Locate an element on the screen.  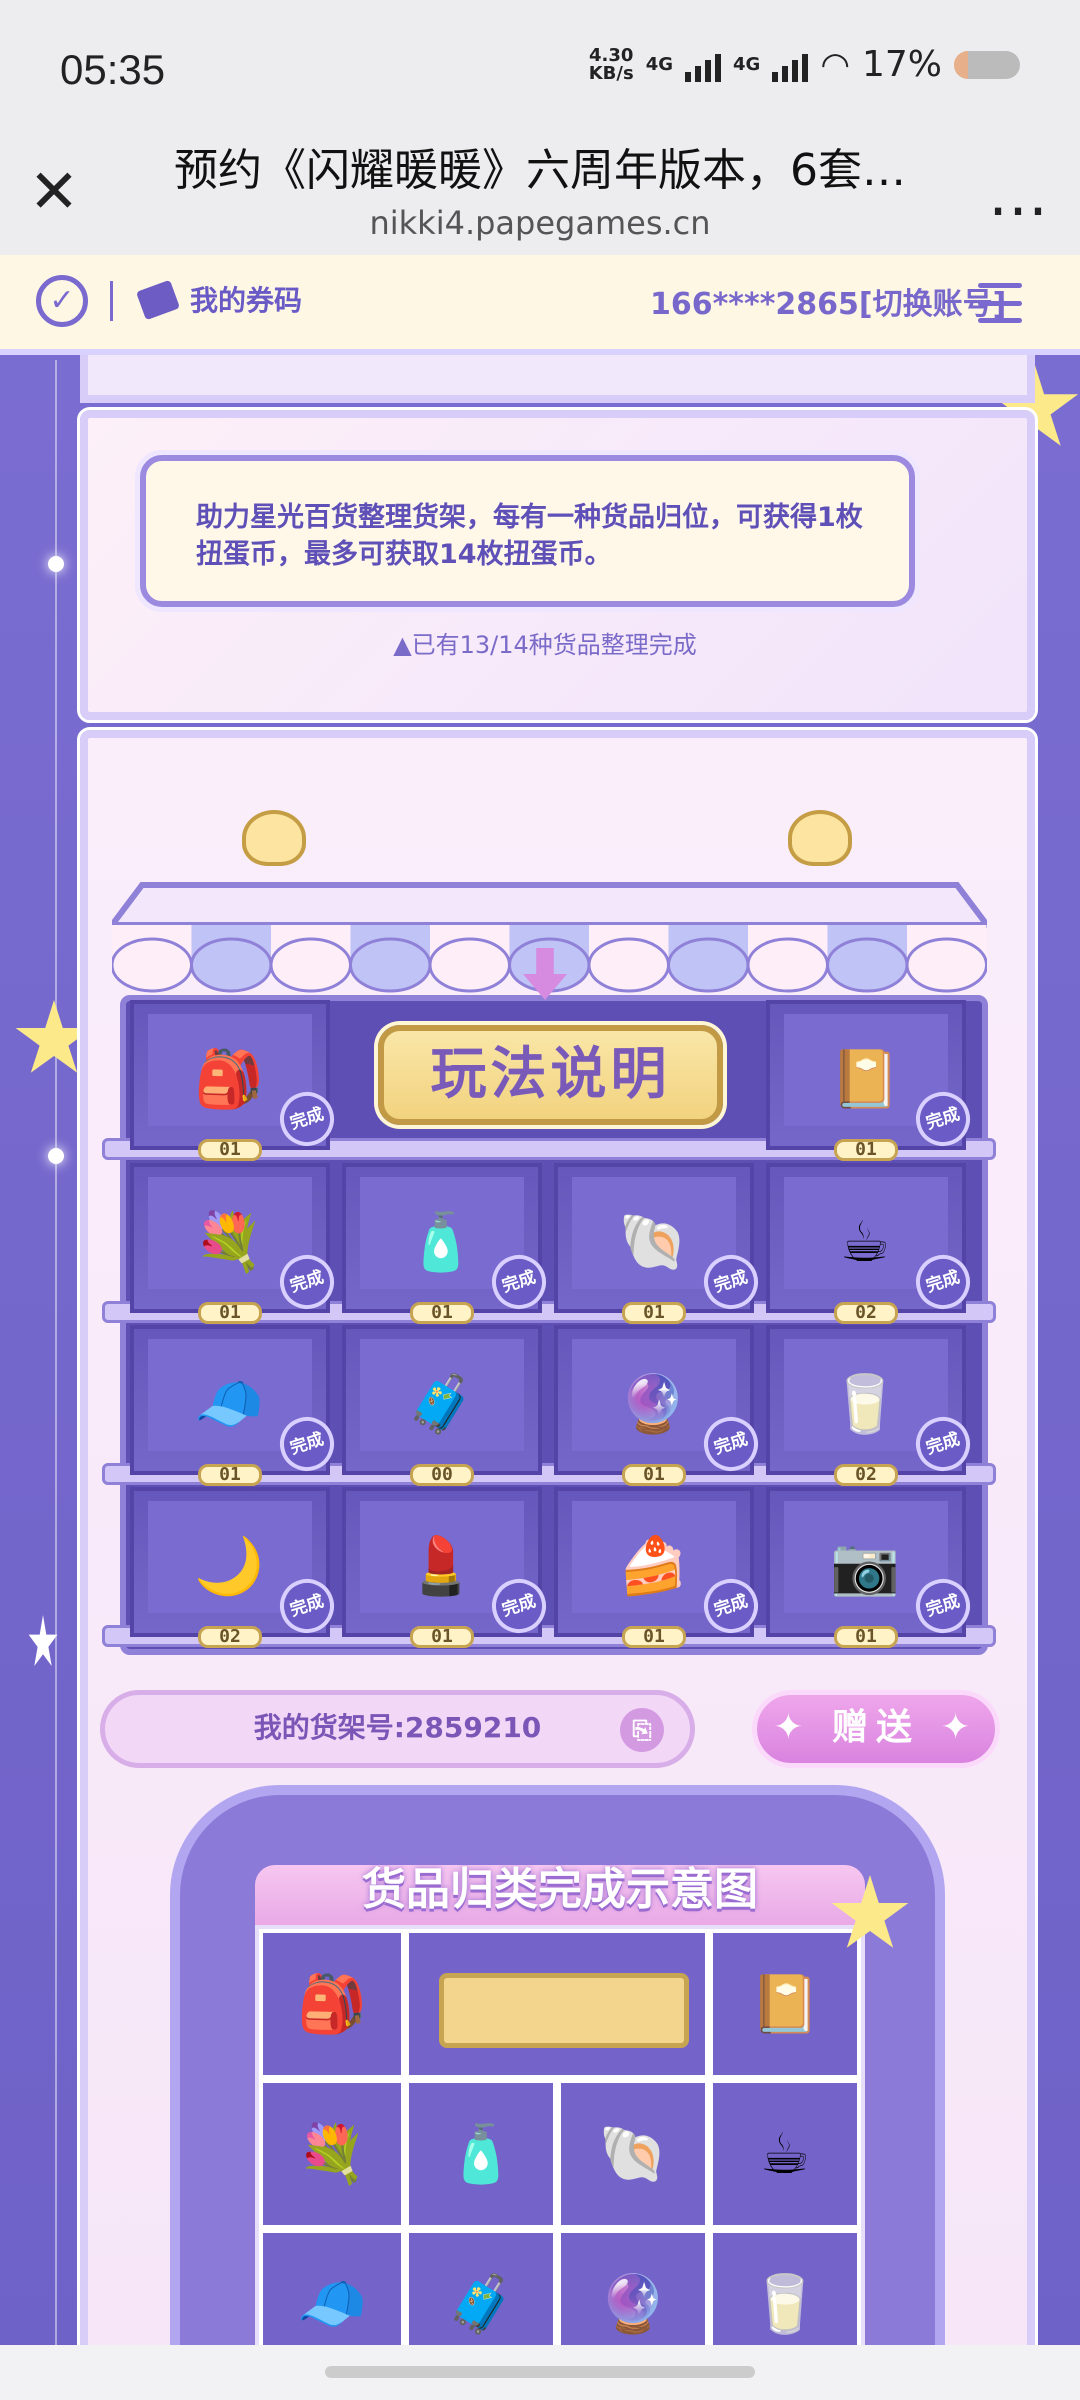
status-icons: 4.30 KB/s 4G 4G ◠ 17% is located at coordinates (804, 64).